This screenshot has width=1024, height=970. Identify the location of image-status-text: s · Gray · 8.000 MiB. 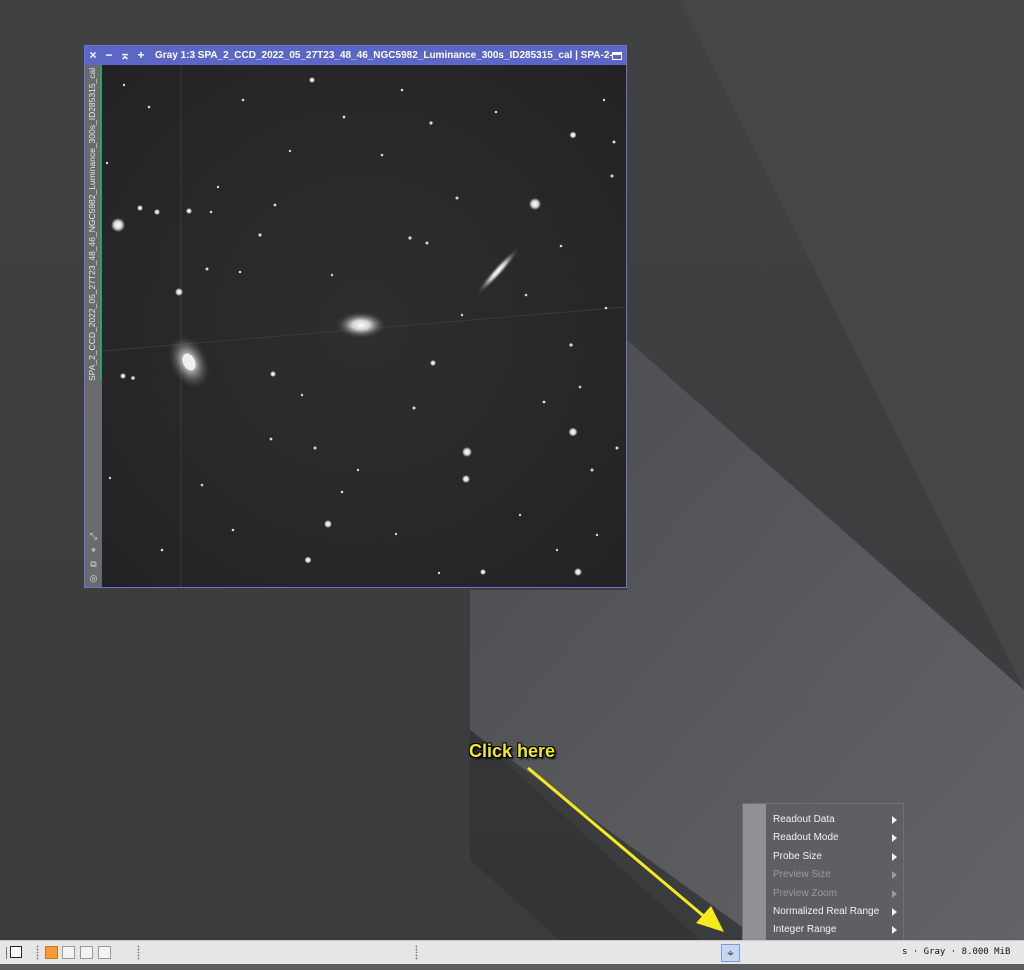
(956, 952).